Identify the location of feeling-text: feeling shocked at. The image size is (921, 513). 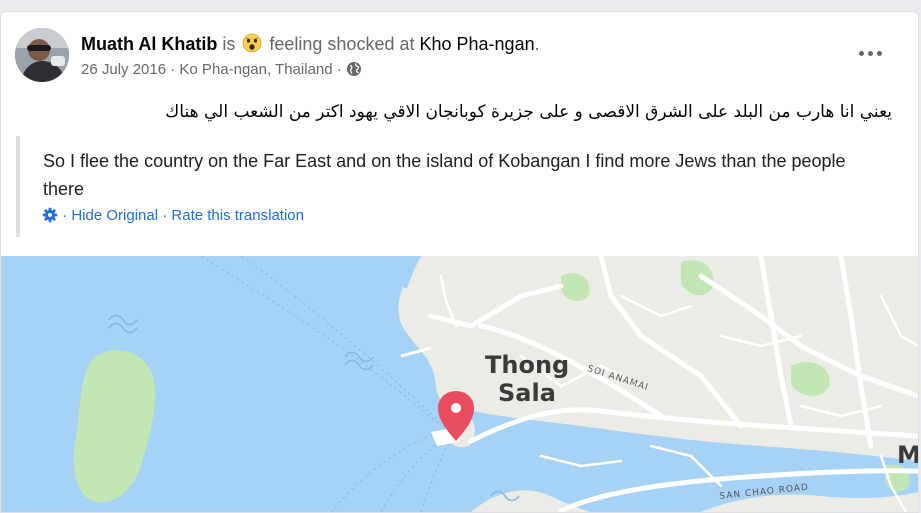
(342, 44).